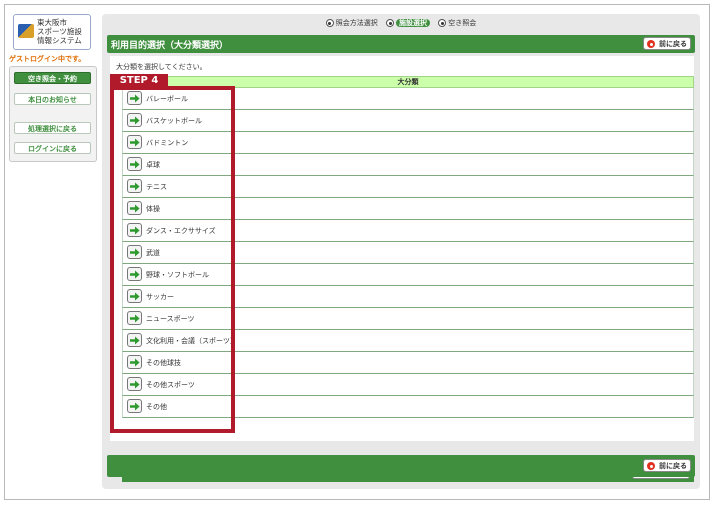  Describe the element at coordinates (408, 319) in the screenshot. I see `table-row: ニュースポーツ` at that location.